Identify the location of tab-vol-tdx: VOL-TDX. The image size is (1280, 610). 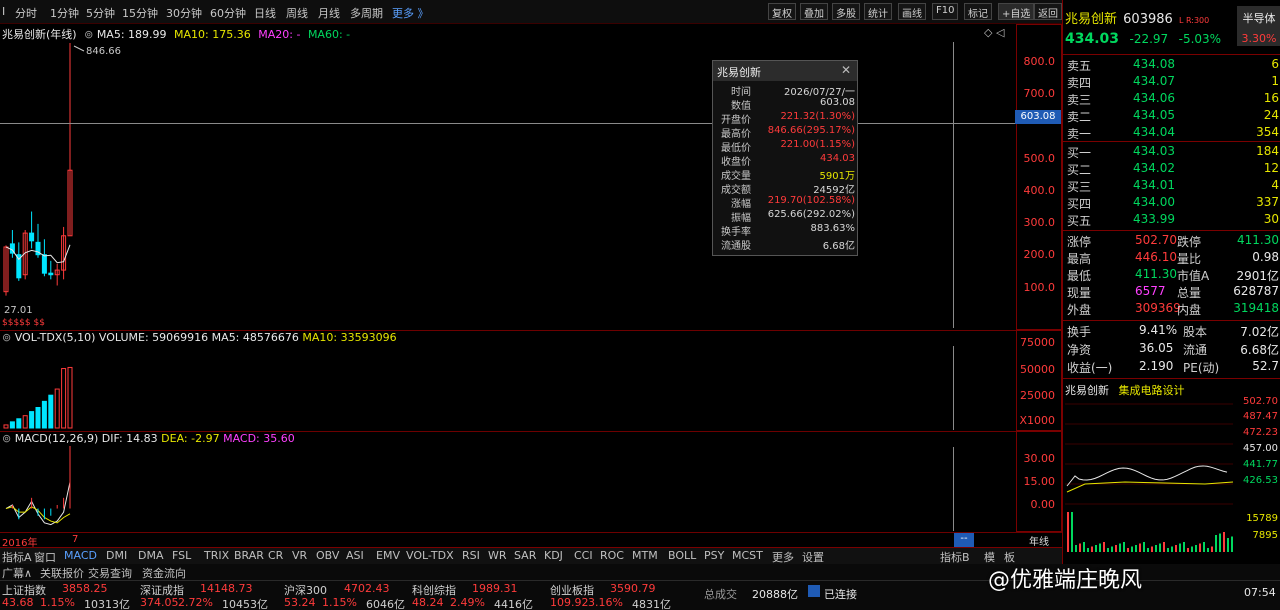
(430, 555).